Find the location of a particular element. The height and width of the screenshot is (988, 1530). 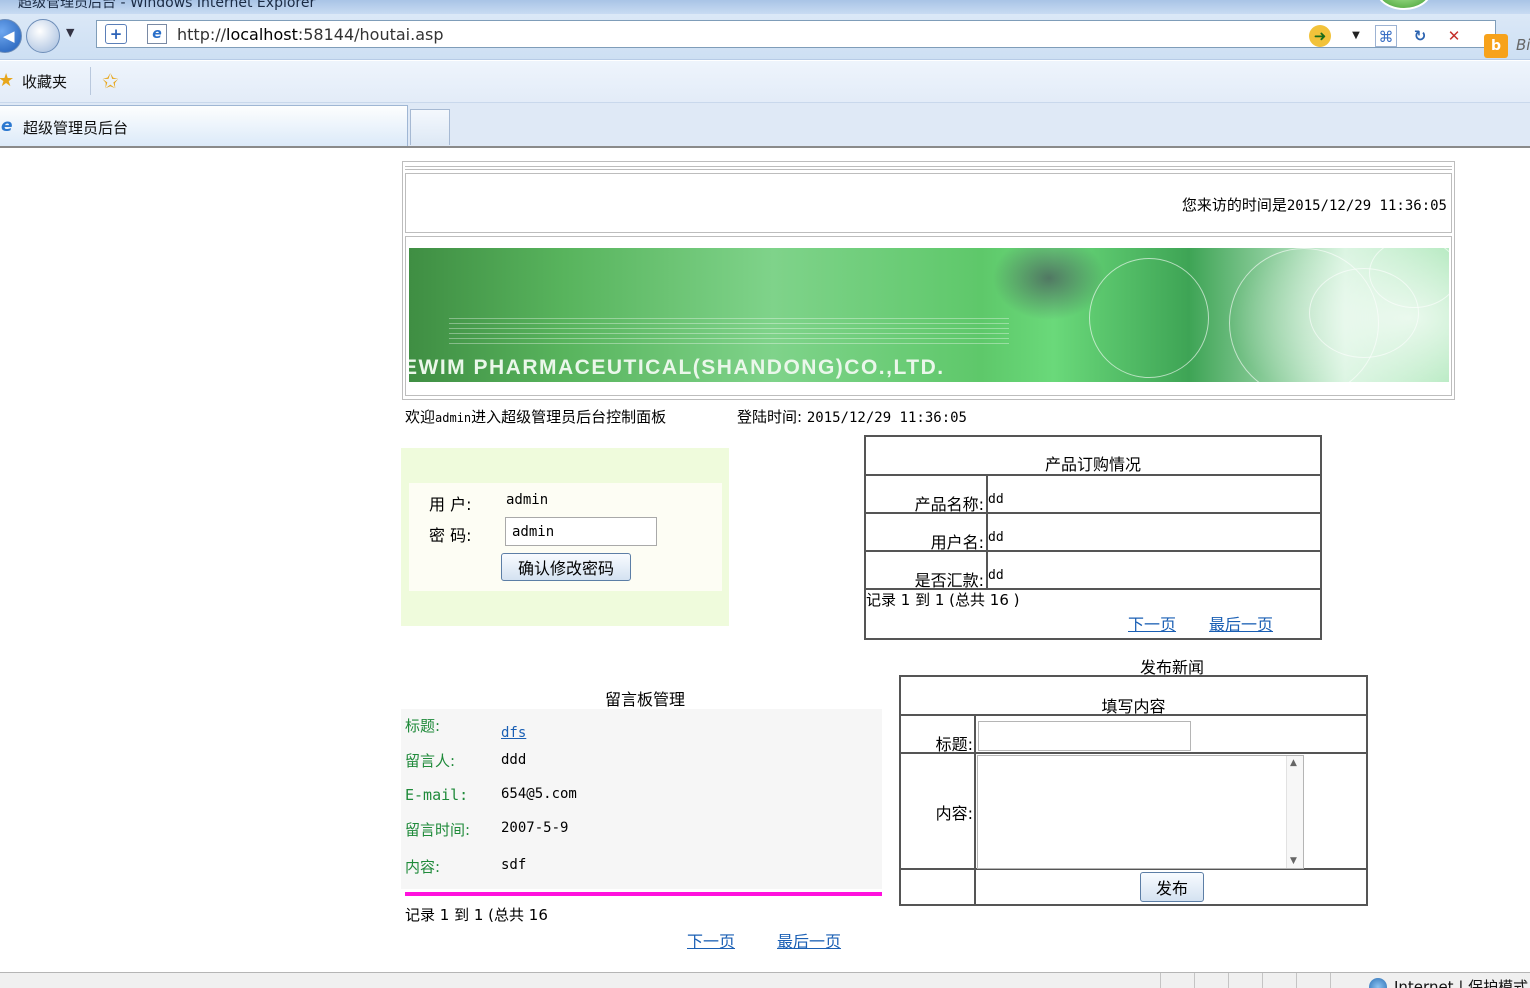

orders-value-username: dd is located at coordinates (996, 537).